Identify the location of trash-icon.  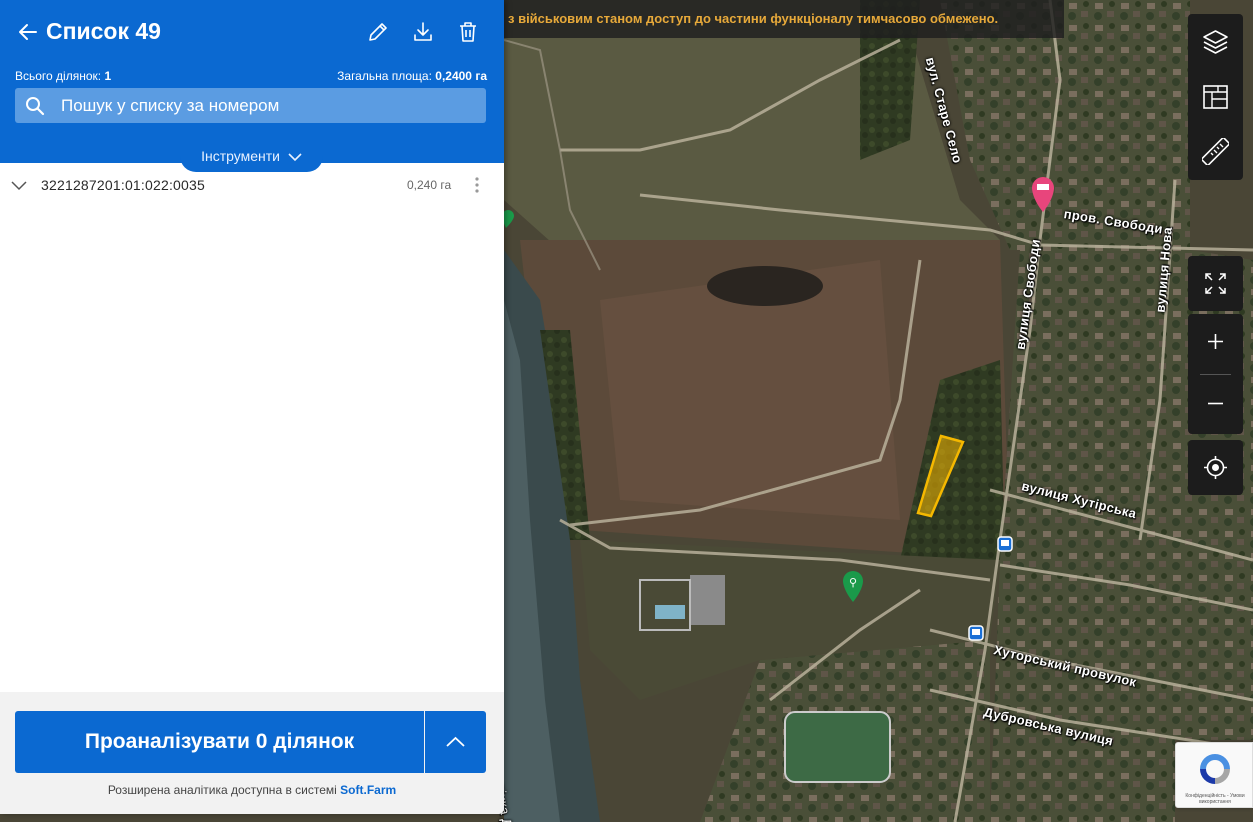
(468, 32).